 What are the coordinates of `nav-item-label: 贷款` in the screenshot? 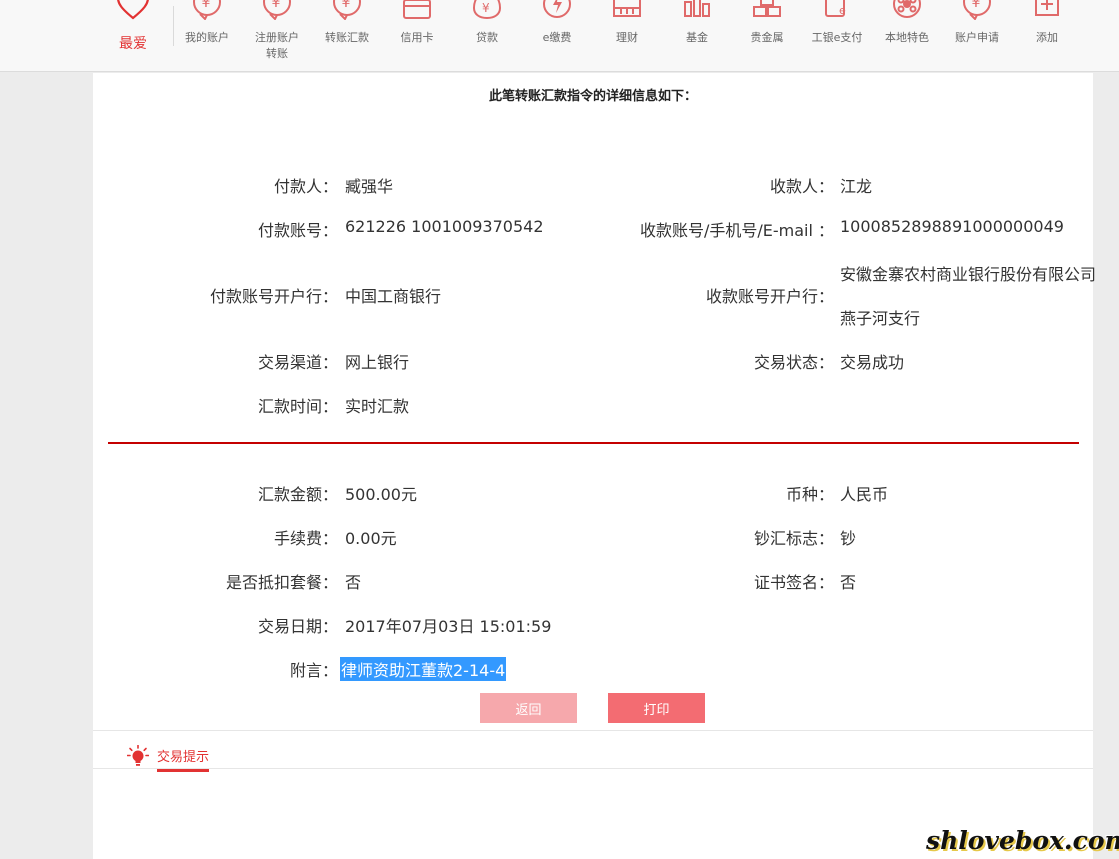 It's located at (487, 37).